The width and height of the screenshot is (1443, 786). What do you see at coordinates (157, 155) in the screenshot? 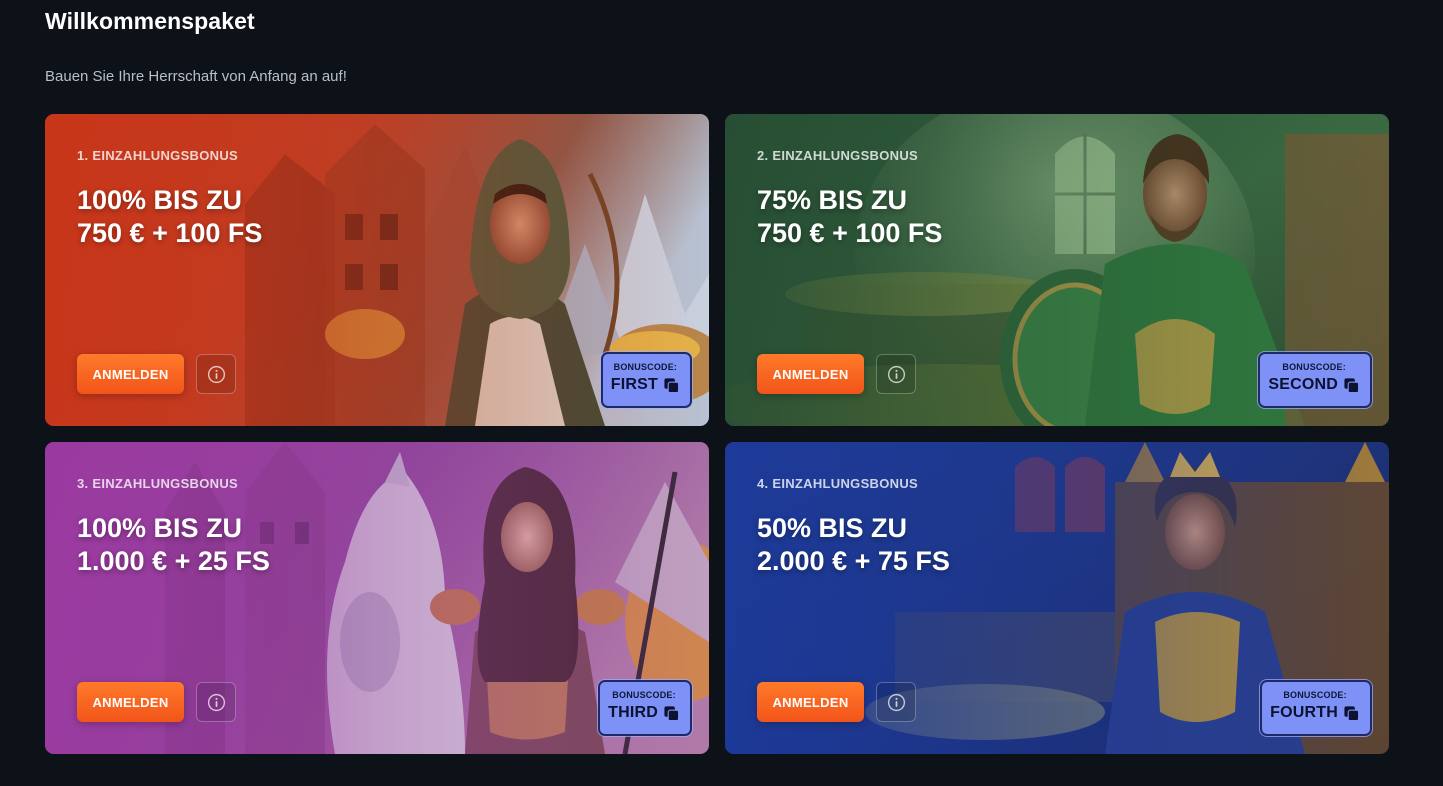
I see `card-eyebrow: 1. EINZAHLUNGSBONUS` at bounding box center [157, 155].